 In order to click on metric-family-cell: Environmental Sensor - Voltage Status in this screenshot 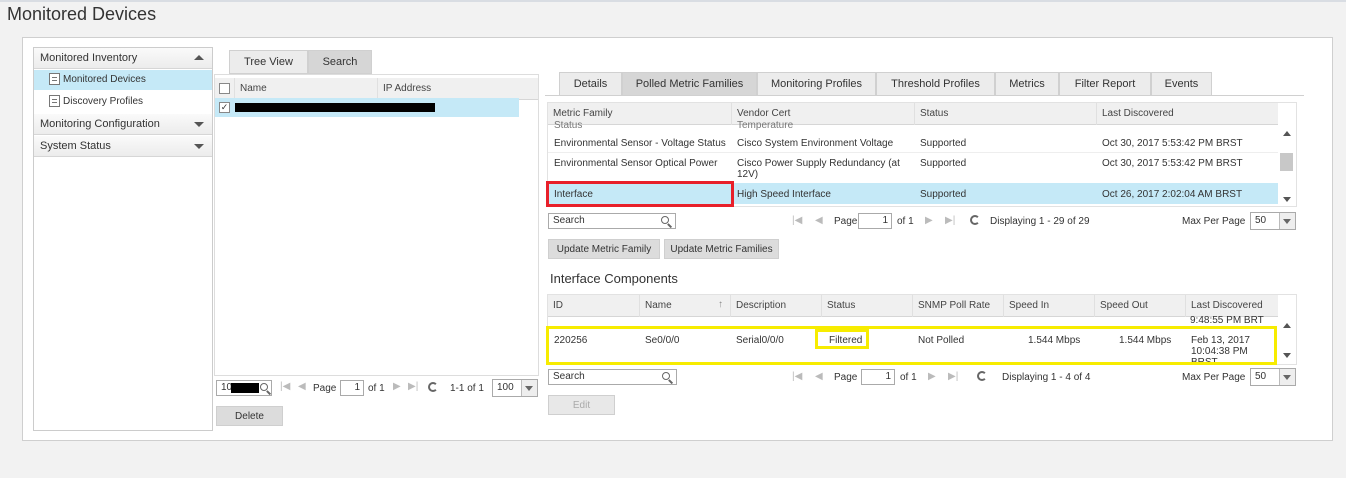, I will do `click(640, 143)`.